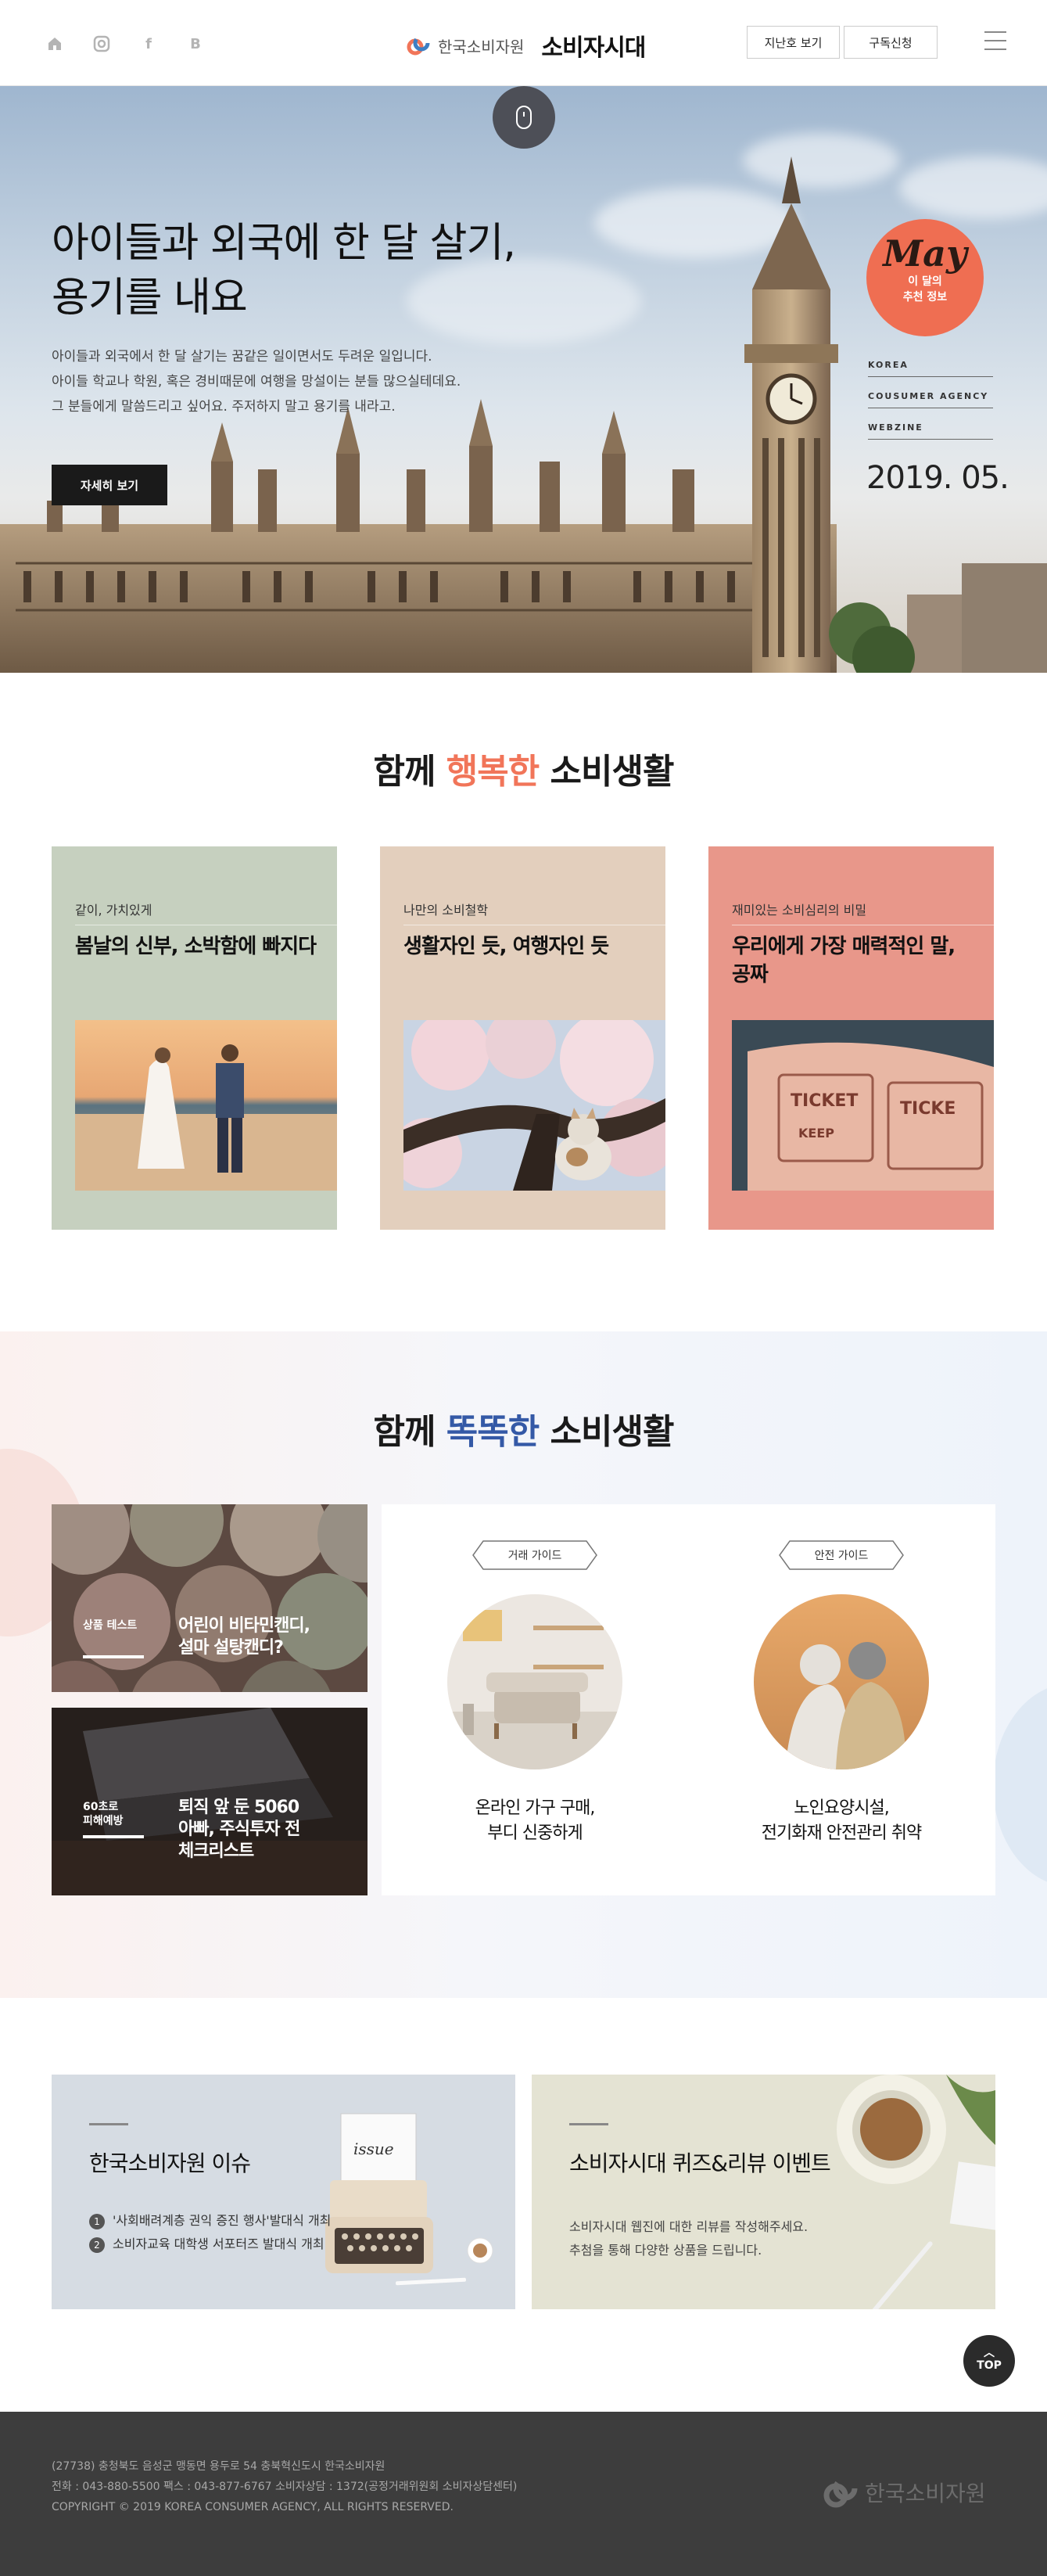 The height and width of the screenshot is (2576, 1047). Describe the element at coordinates (535, 1833) in the screenshot. I see `guide-text-line2: 부디 신중하게` at that location.